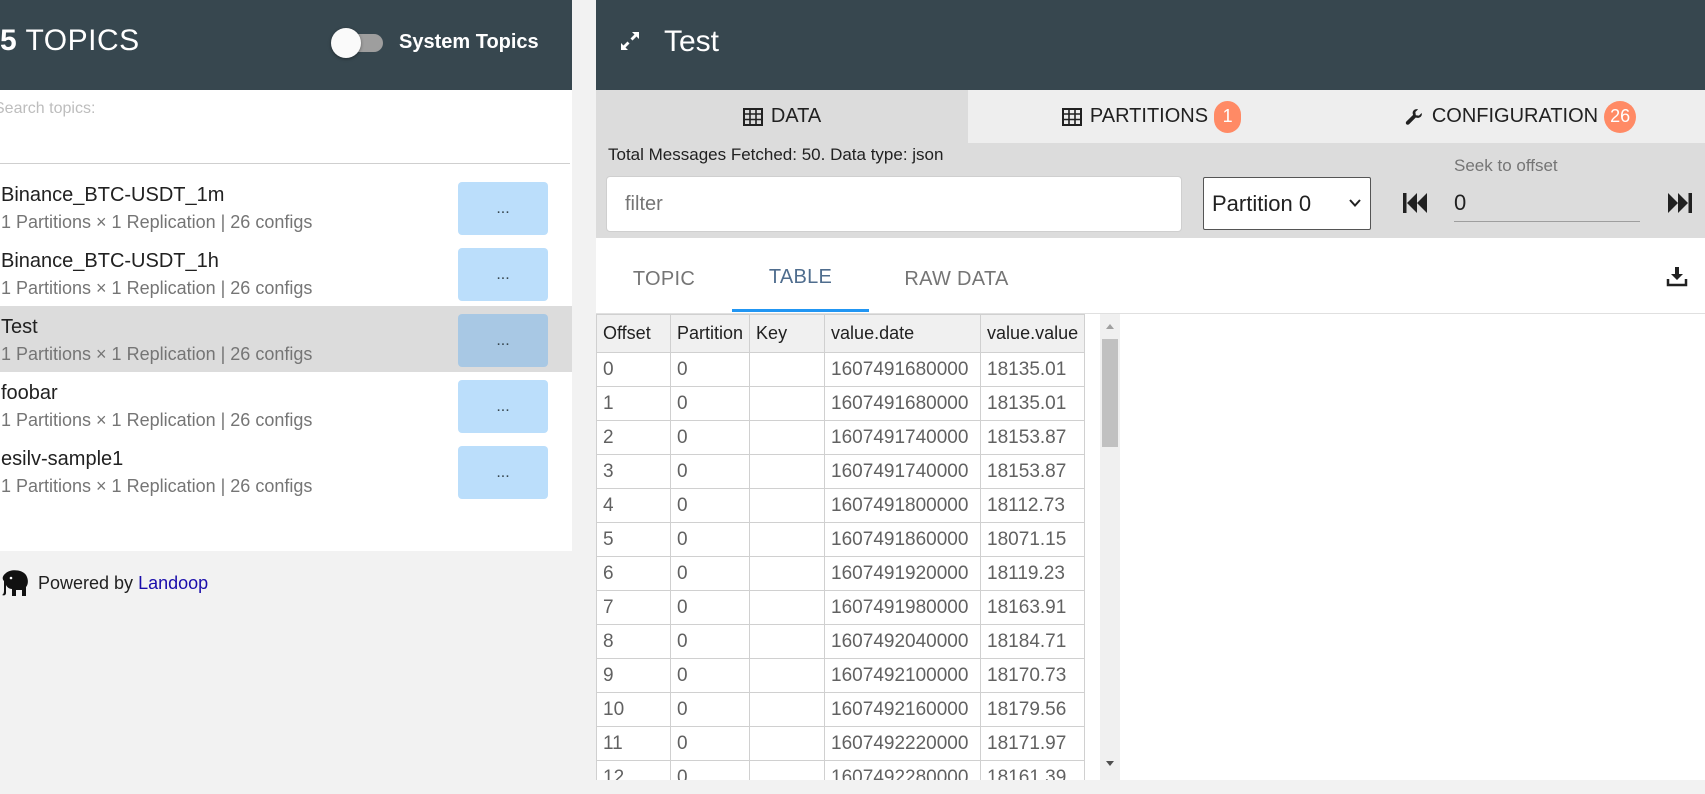 Image resolution: width=1705 pixels, height=794 pixels. I want to click on topic-title: Test, so click(692, 41).